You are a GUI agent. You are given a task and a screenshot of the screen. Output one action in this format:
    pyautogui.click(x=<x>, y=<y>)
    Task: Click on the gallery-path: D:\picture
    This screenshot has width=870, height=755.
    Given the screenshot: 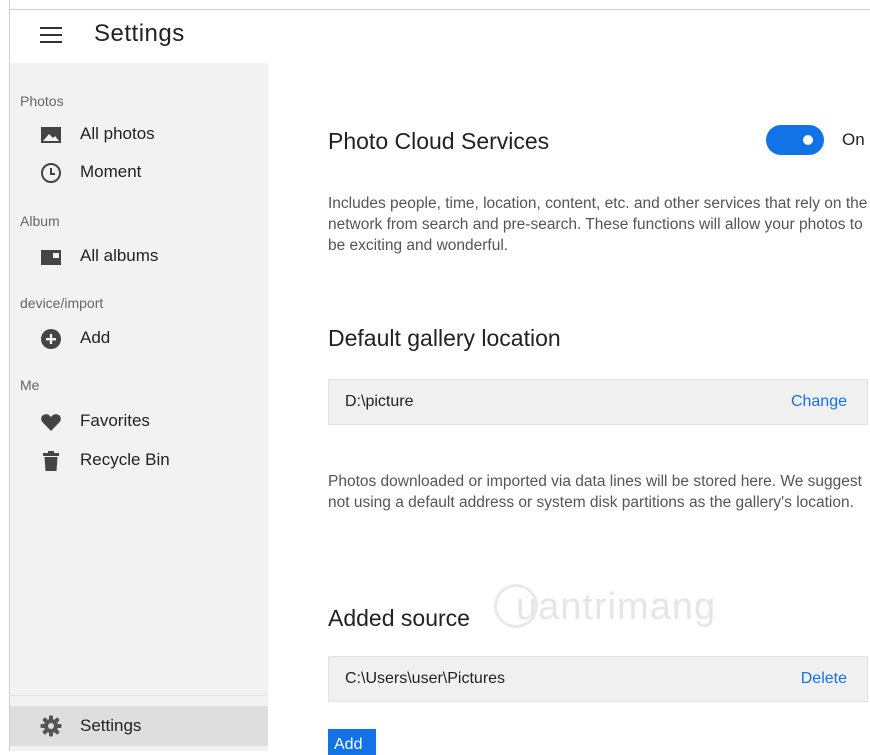 What is the action you would take?
    pyautogui.click(x=379, y=401)
    